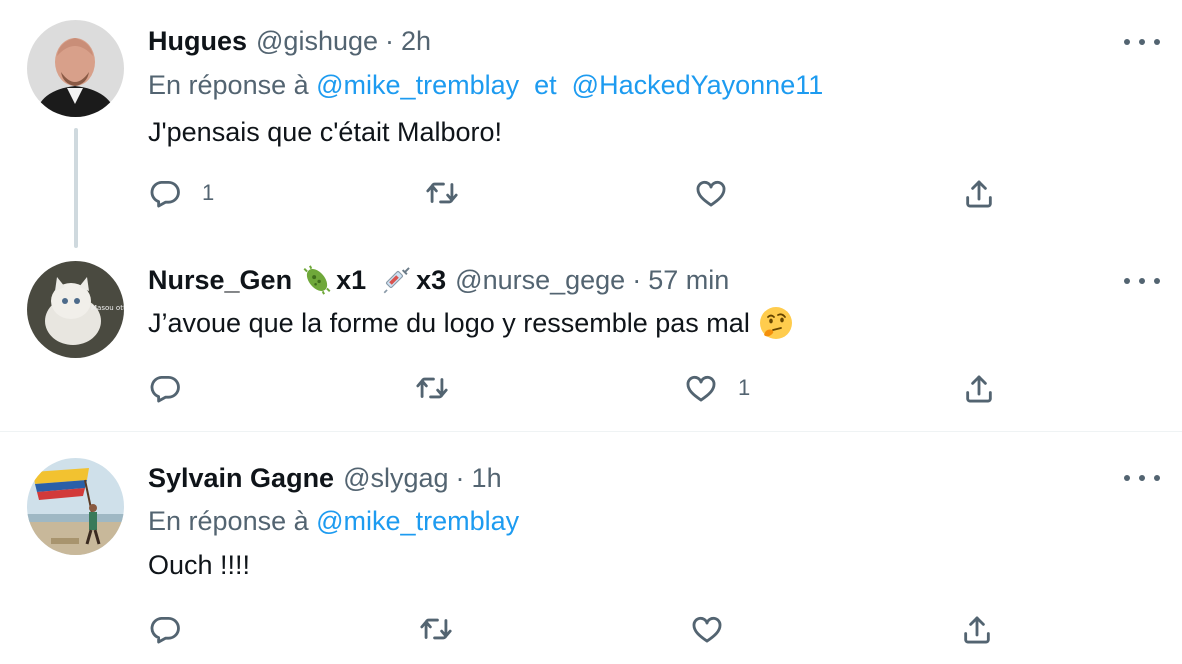 The width and height of the screenshot is (1182, 664). I want to click on like-button: 1, so click(717, 388).